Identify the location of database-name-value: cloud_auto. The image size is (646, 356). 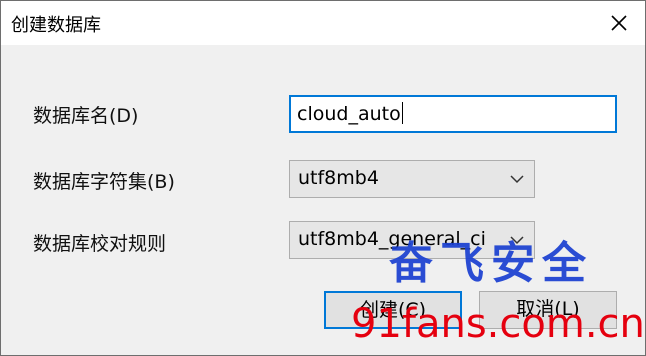
(349, 114).